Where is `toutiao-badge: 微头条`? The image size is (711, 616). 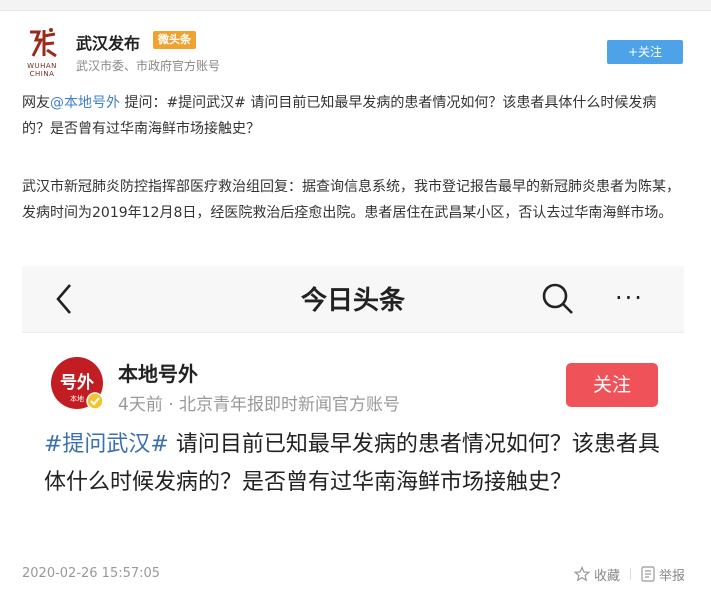 toutiao-badge: 微头条 is located at coordinates (174, 40).